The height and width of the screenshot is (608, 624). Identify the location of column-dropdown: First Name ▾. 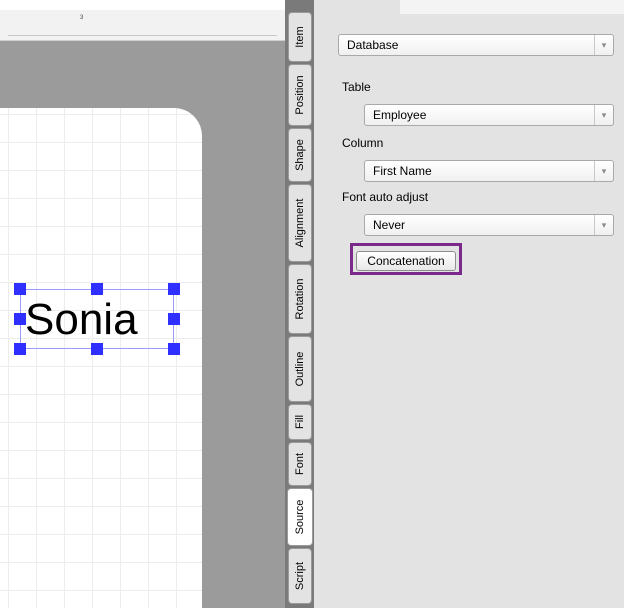
(489, 171).